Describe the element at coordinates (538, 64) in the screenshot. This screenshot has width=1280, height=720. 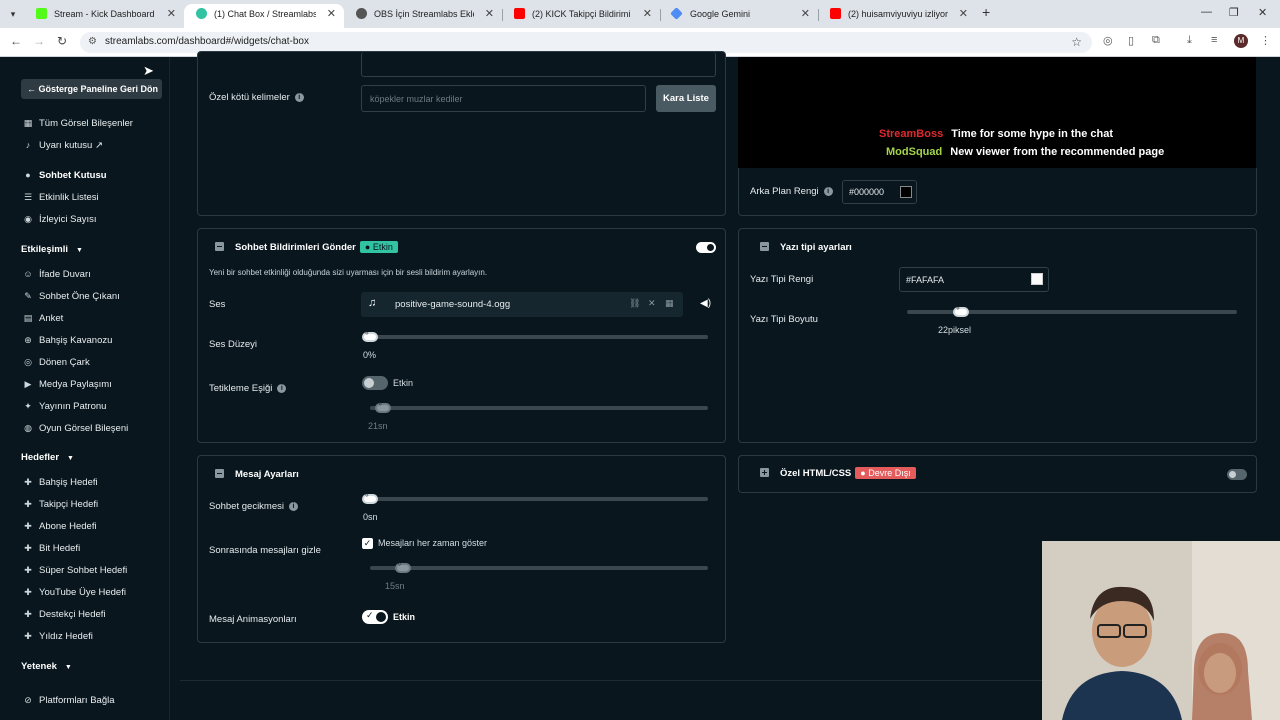
I see `textarea-field` at that location.